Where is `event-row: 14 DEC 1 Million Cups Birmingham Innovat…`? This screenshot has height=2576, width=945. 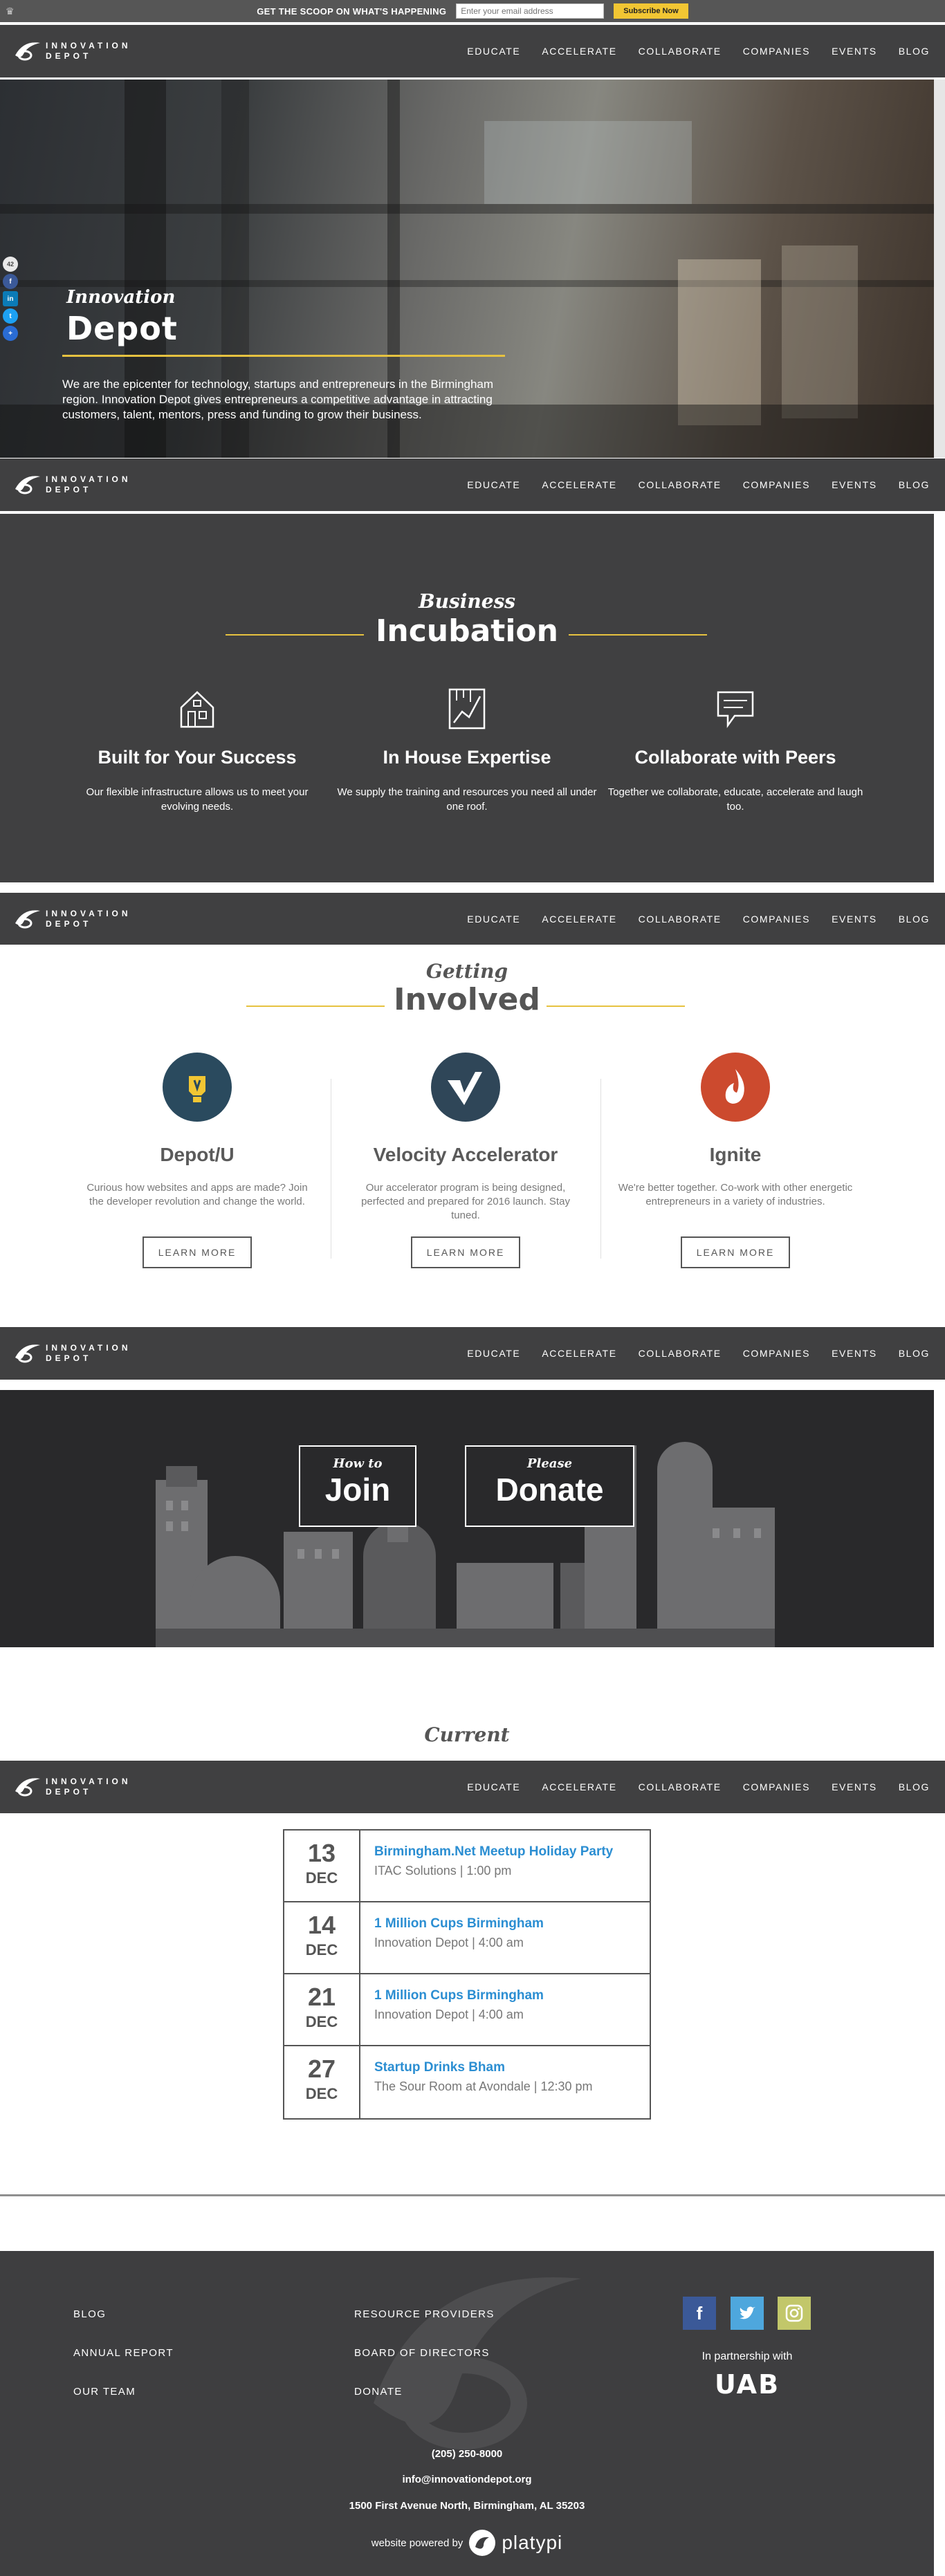
event-row: 14 DEC 1 Million Cups Birmingham Innovat… is located at coordinates (467, 1938).